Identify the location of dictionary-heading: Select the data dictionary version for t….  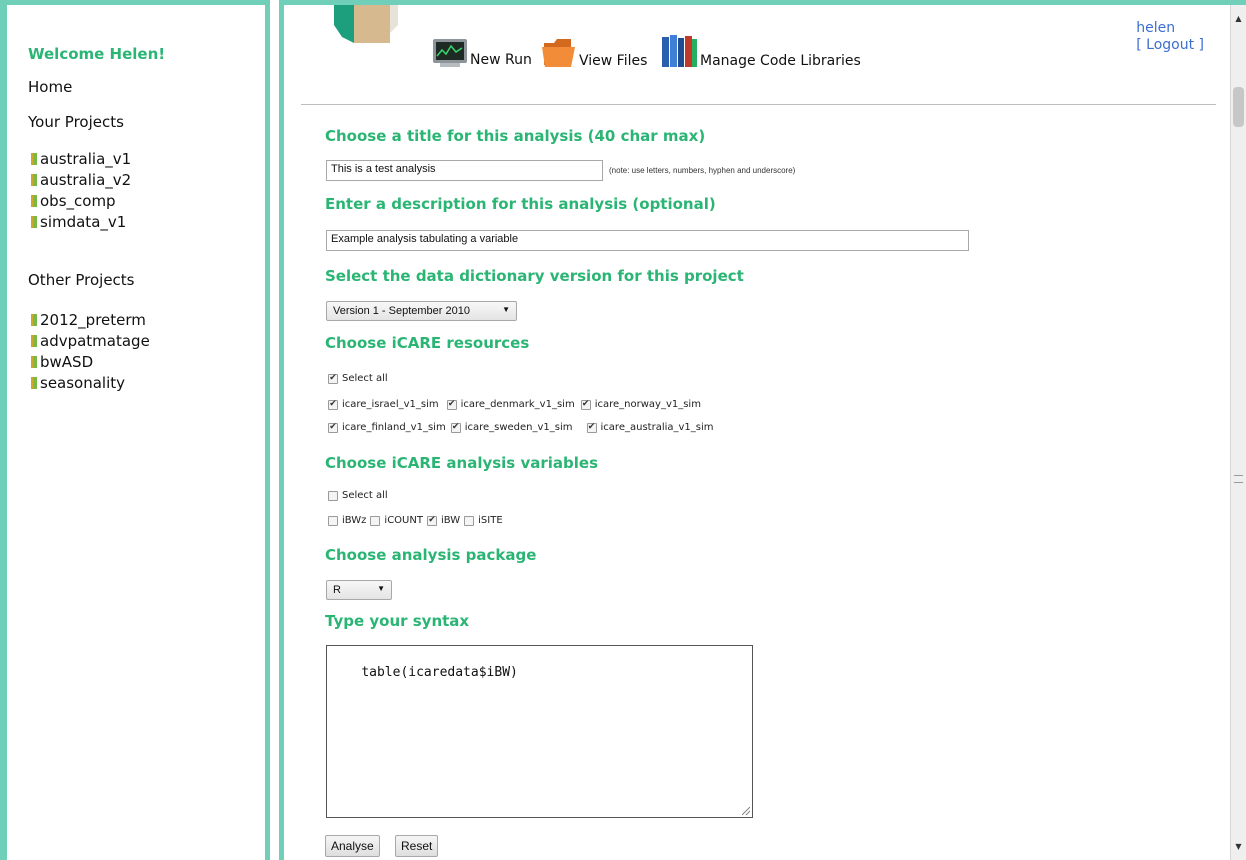
(534, 276).